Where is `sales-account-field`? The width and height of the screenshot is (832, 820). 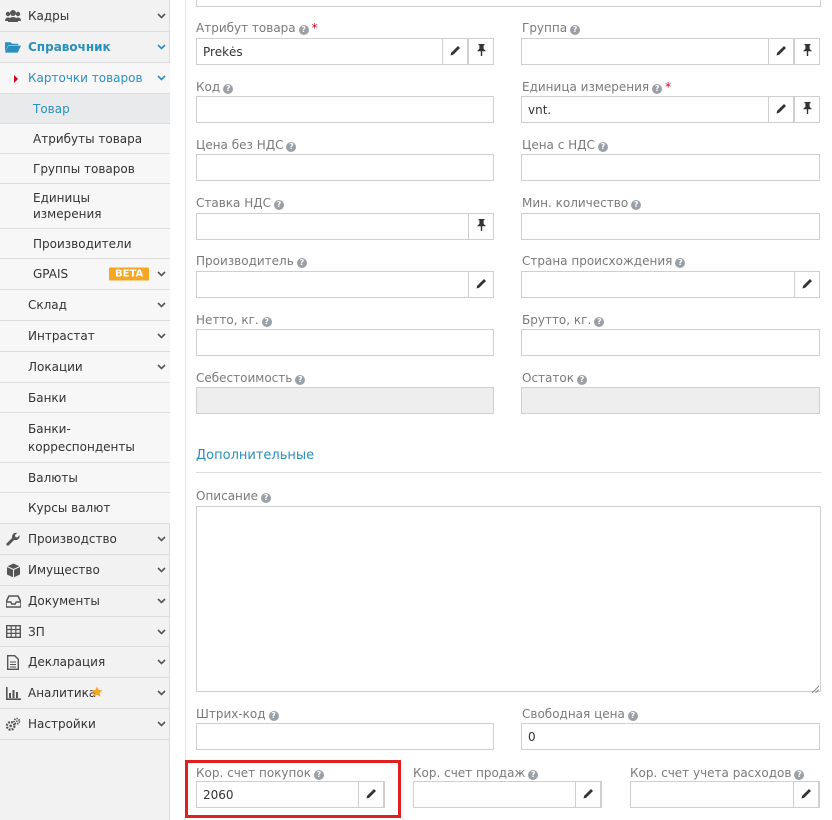 sales-account-field is located at coordinates (507, 794).